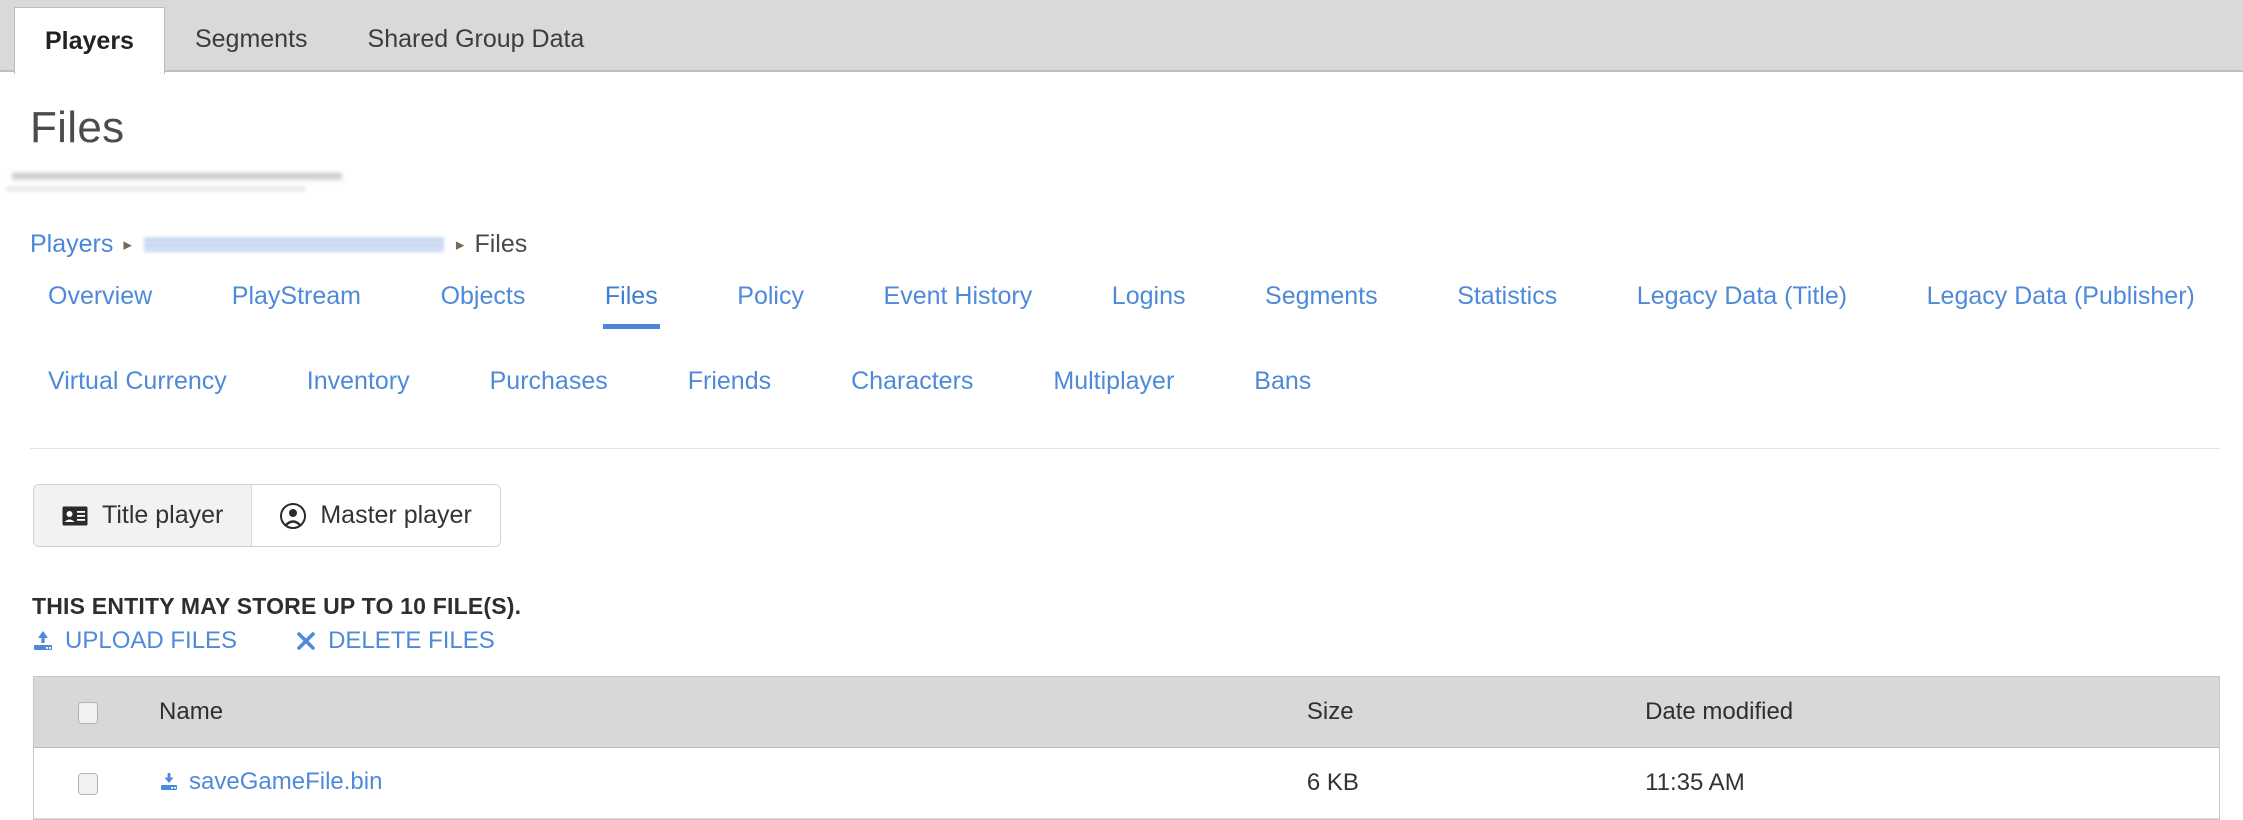 The height and width of the screenshot is (820, 2243). What do you see at coordinates (1125, 448) in the screenshot?
I see `sub-navigation-divider` at bounding box center [1125, 448].